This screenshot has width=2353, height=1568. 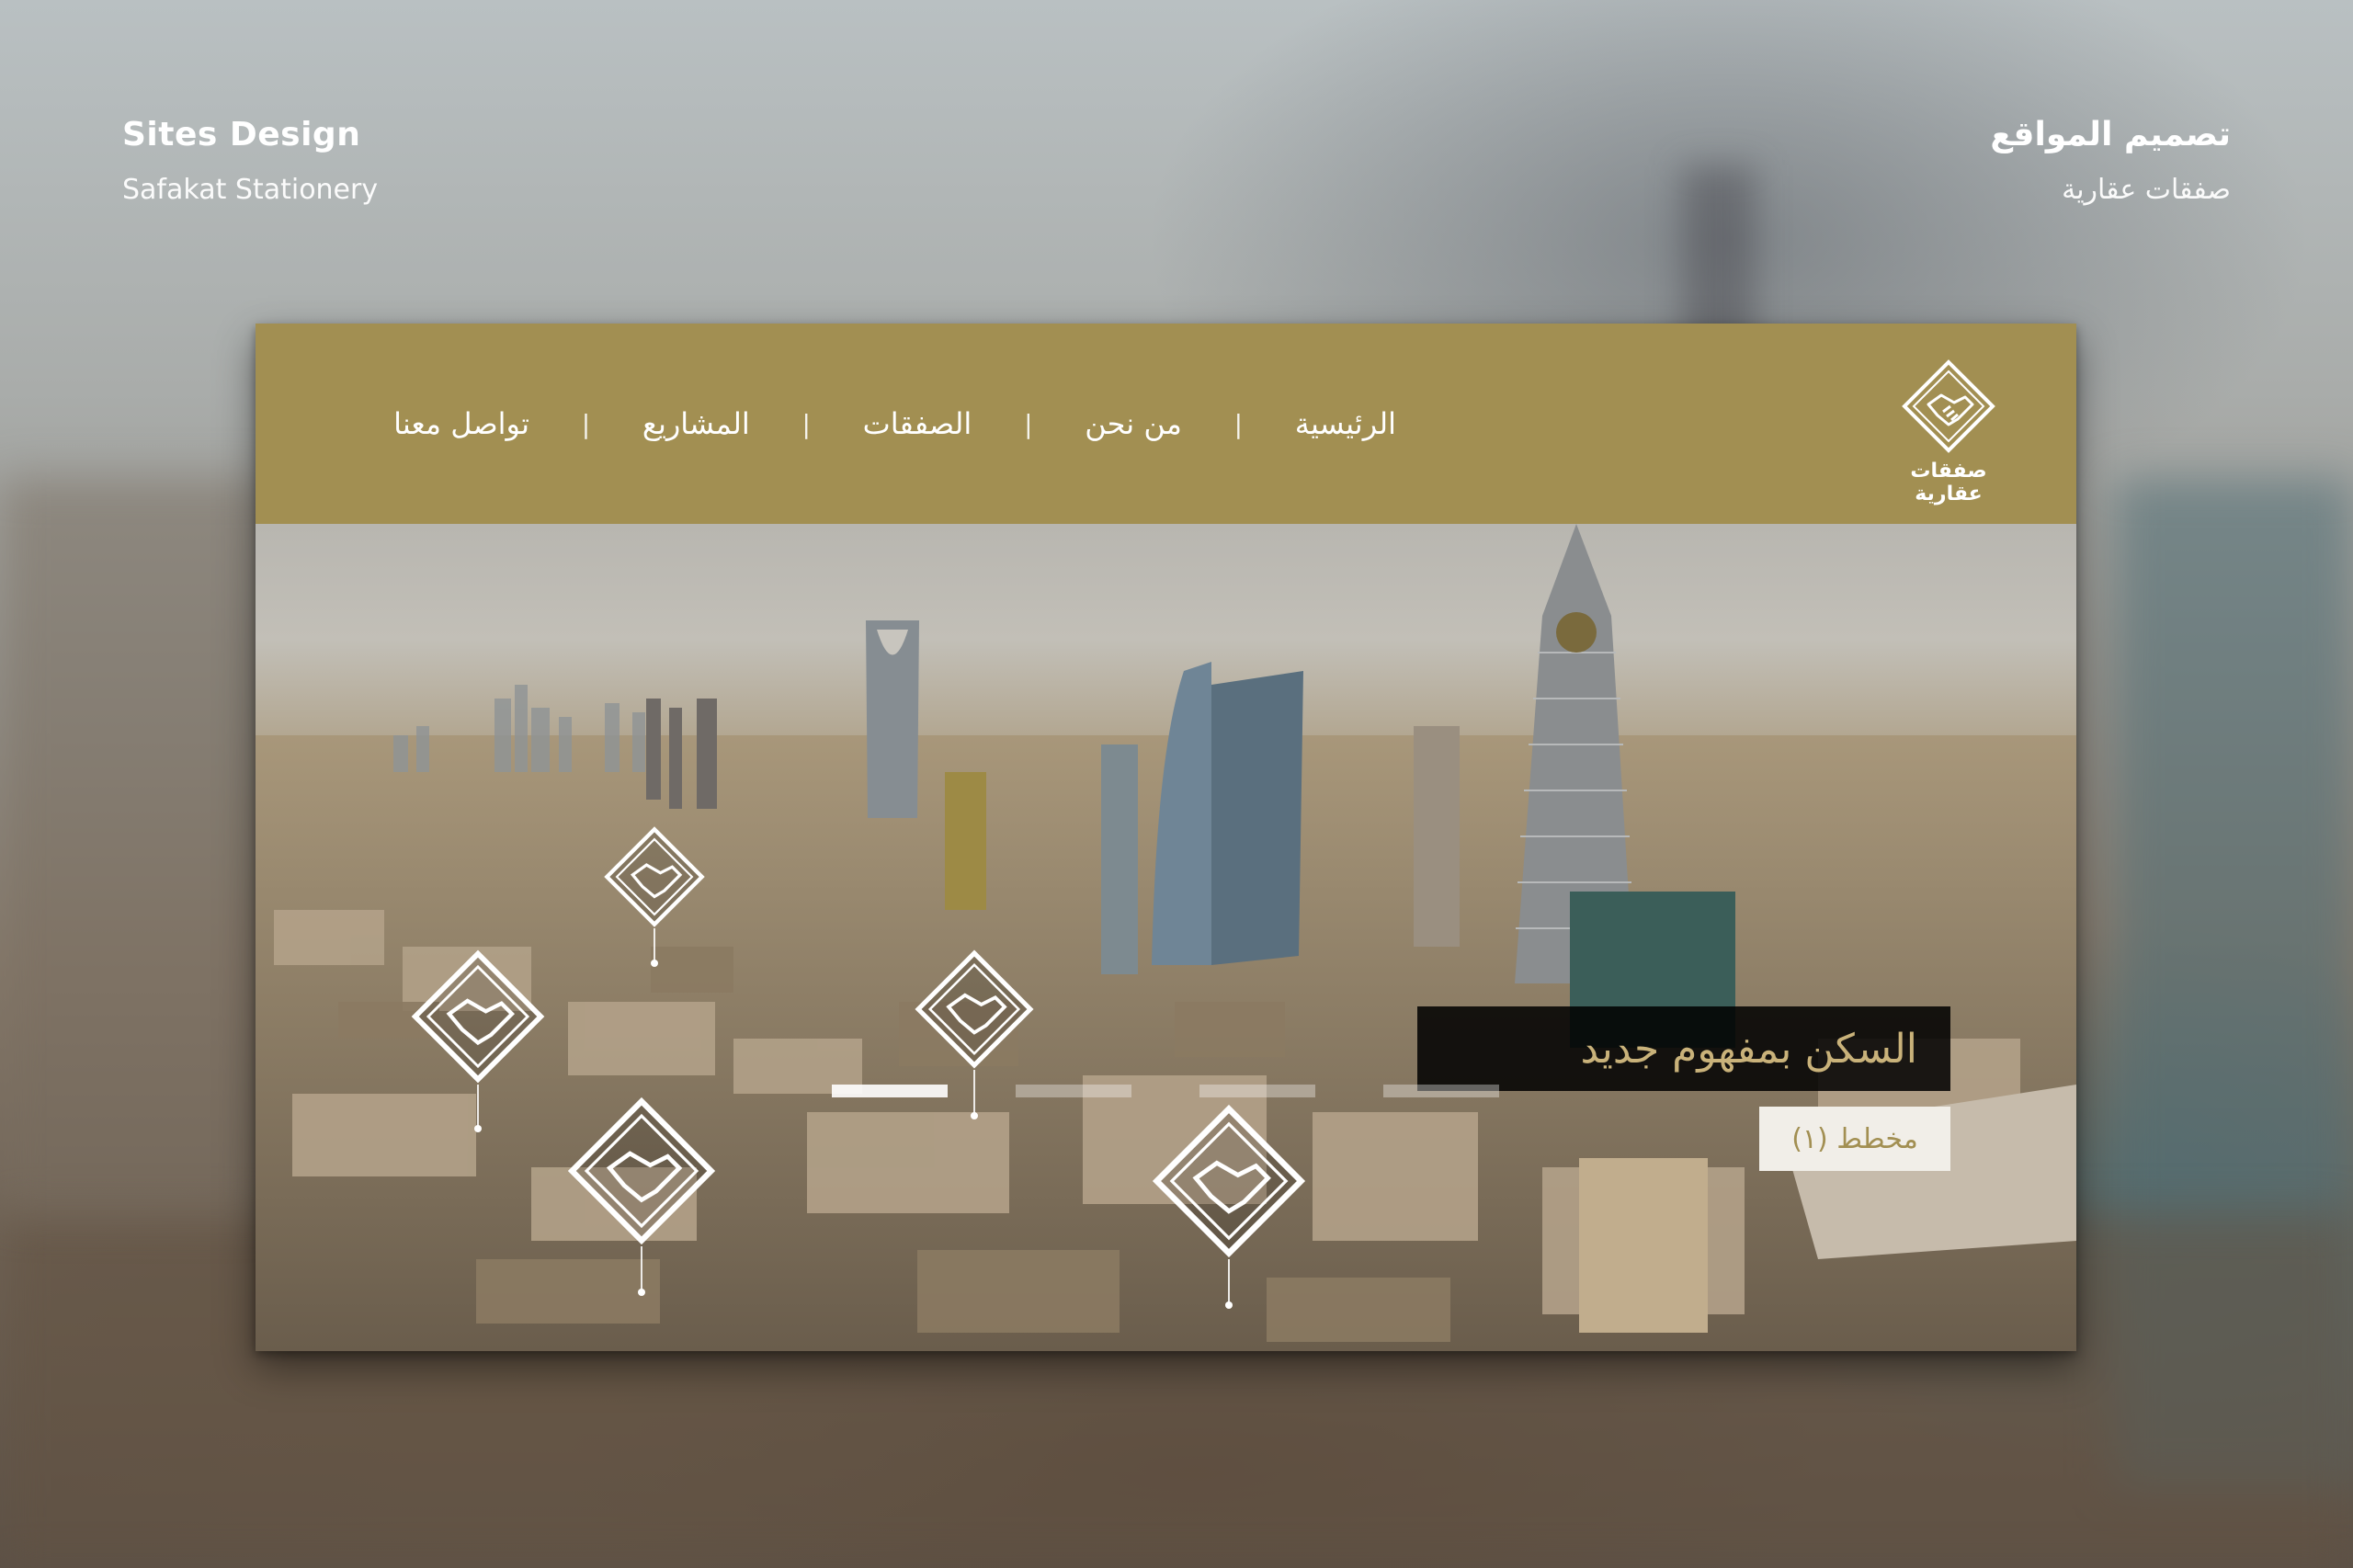 What do you see at coordinates (1345, 423) in the screenshot?
I see `nav-home: الرئيسية` at bounding box center [1345, 423].